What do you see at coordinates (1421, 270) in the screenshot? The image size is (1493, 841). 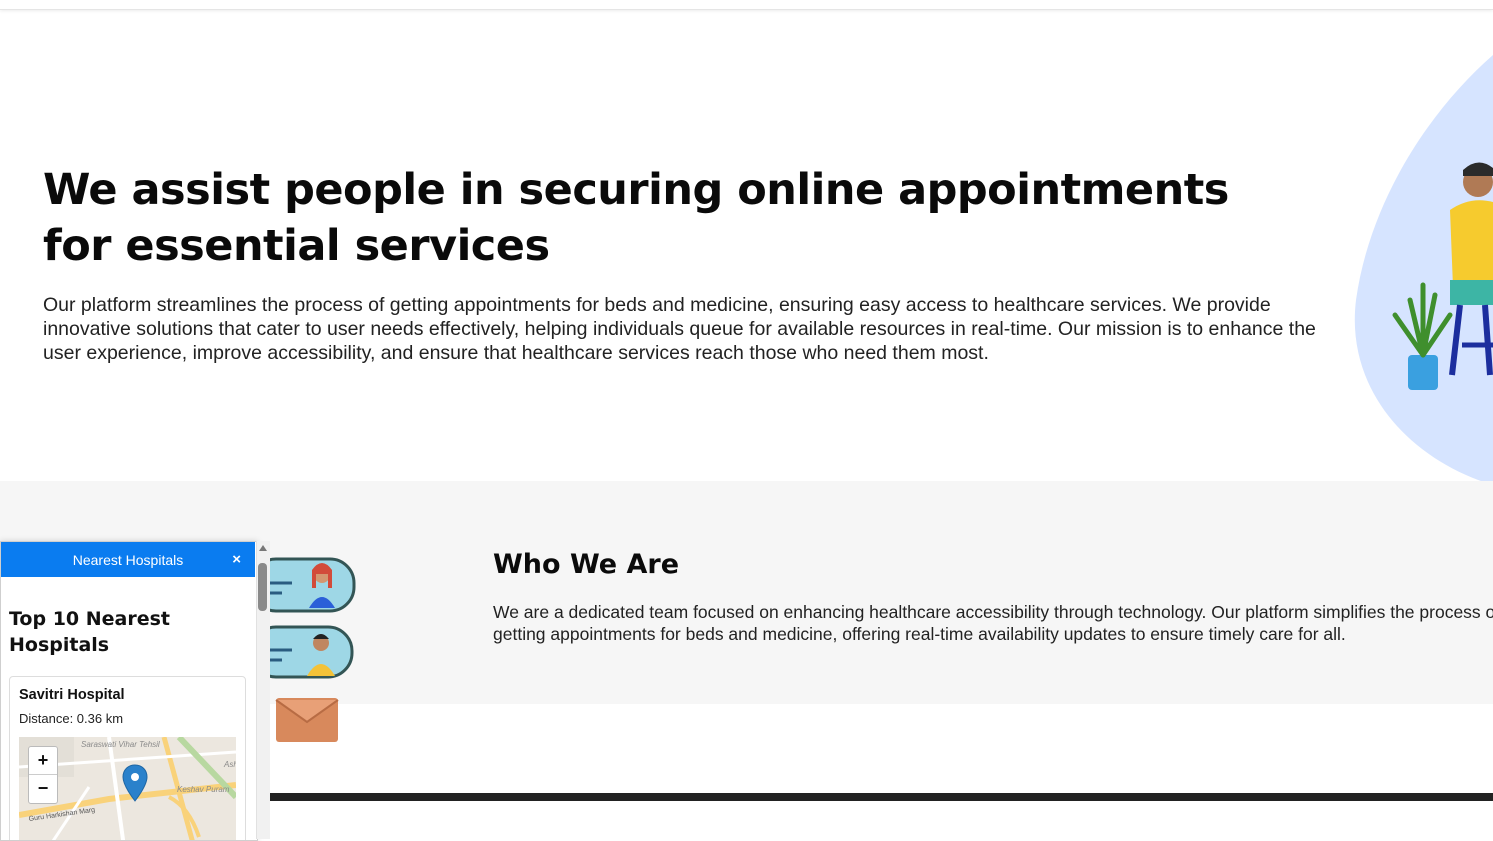 I see `hero-illustration` at bounding box center [1421, 270].